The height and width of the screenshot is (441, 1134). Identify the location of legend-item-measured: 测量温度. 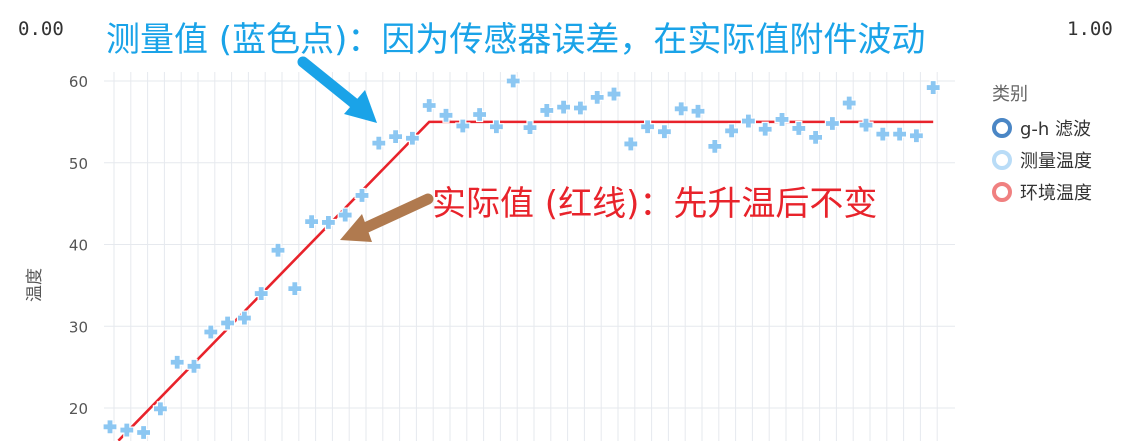
(1042, 160).